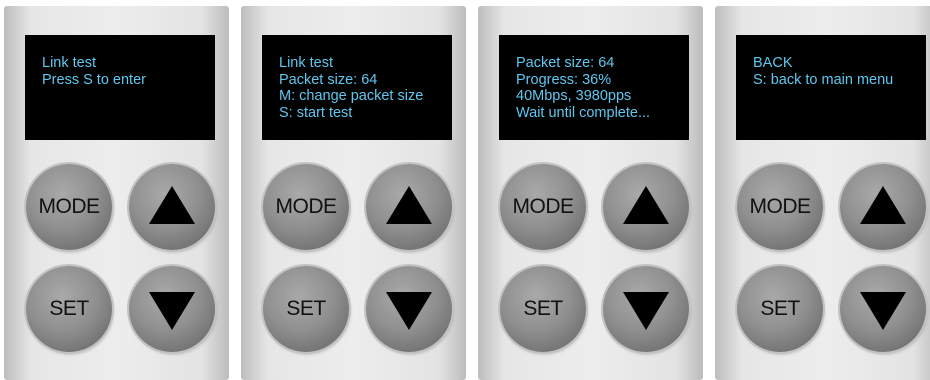 The width and height of the screenshot is (930, 380). Describe the element at coordinates (316, 112) in the screenshot. I see `screen-line: S: start test` at that location.